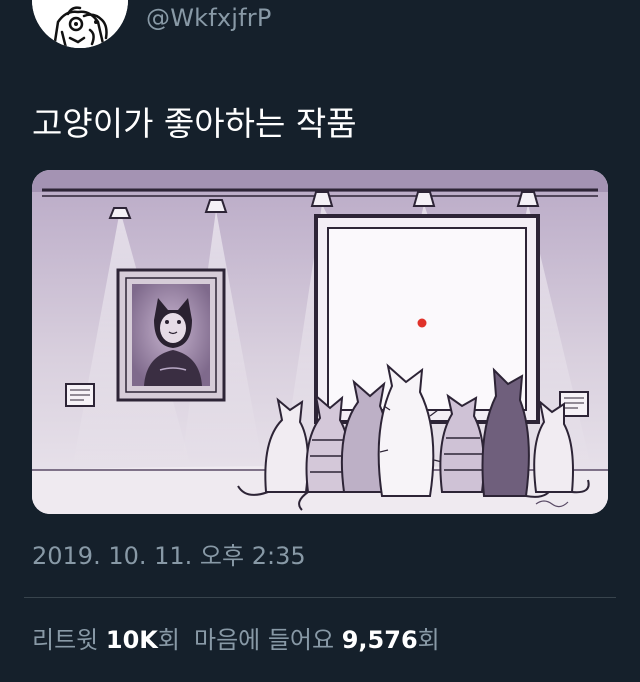 The height and width of the screenshot is (682, 640). What do you see at coordinates (169, 556) in the screenshot?
I see `tweet-timestamp: 2019. 10. 11. 오후 2:35` at bounding box center [169, 556].